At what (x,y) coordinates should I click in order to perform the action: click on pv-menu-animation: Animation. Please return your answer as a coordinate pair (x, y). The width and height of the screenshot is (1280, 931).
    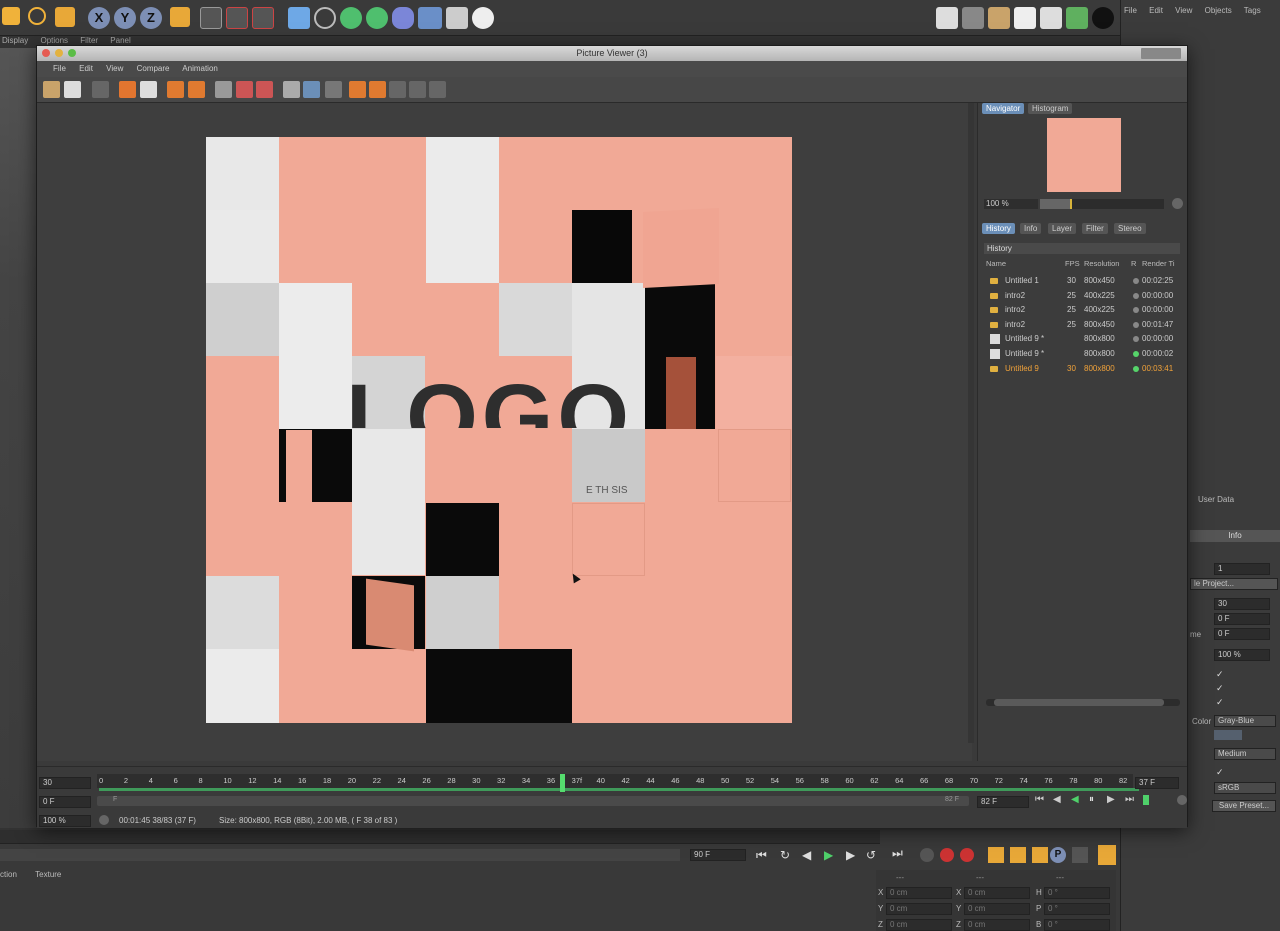
    Looking at the image, I should click on (200, 68).